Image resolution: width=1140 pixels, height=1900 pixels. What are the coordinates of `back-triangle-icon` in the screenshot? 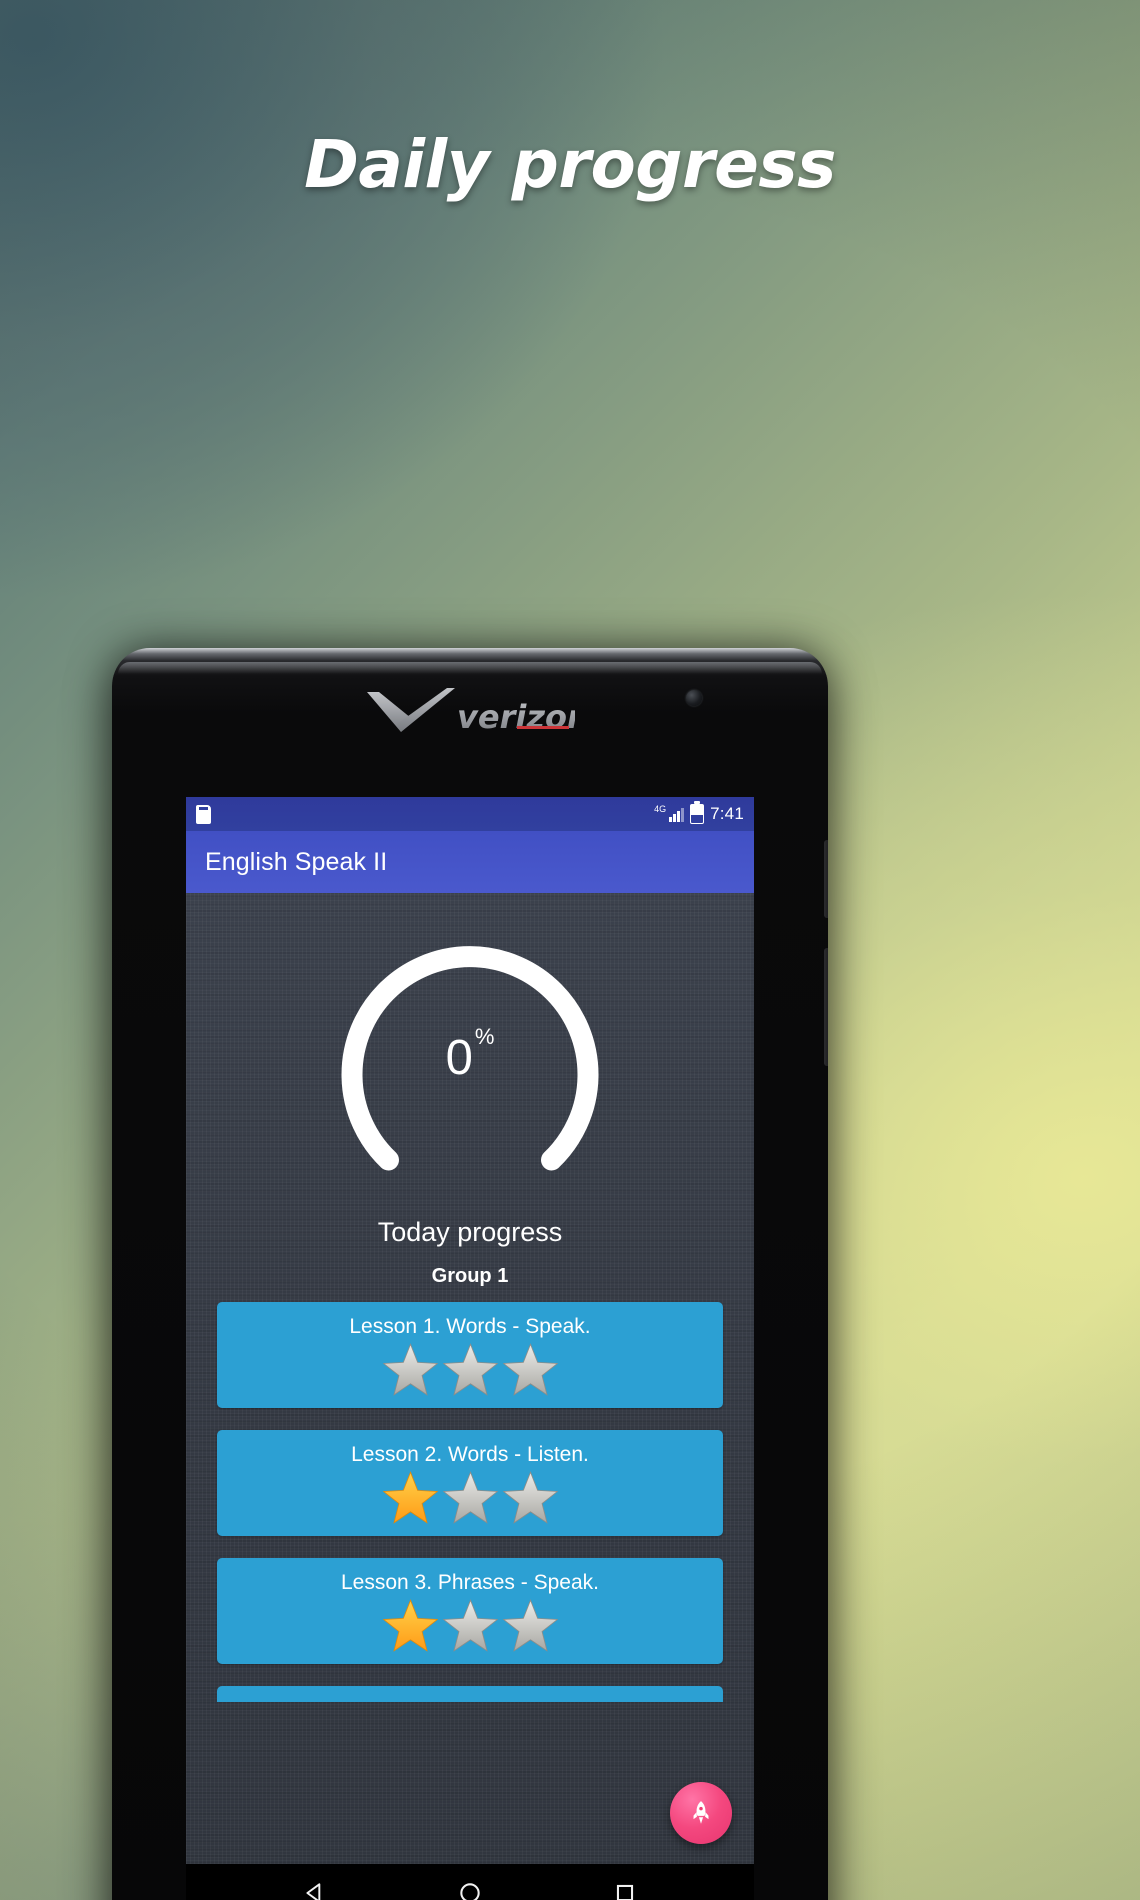 It's located at (313, 1891).